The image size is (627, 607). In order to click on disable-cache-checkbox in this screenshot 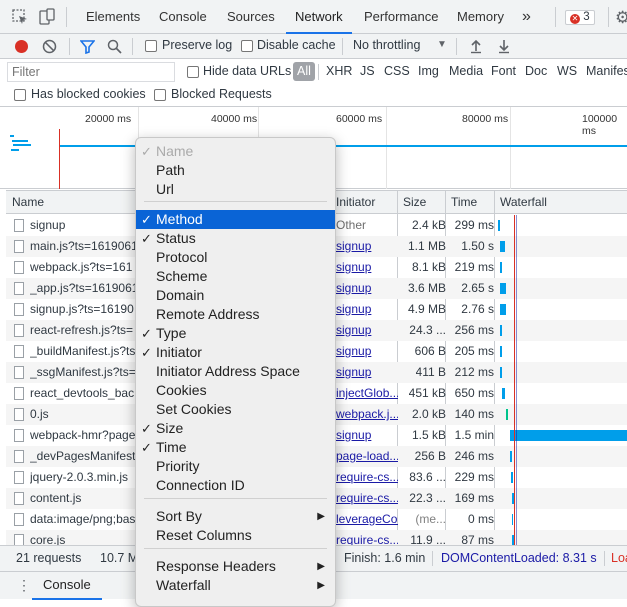, I will do `click(247, 46)`.